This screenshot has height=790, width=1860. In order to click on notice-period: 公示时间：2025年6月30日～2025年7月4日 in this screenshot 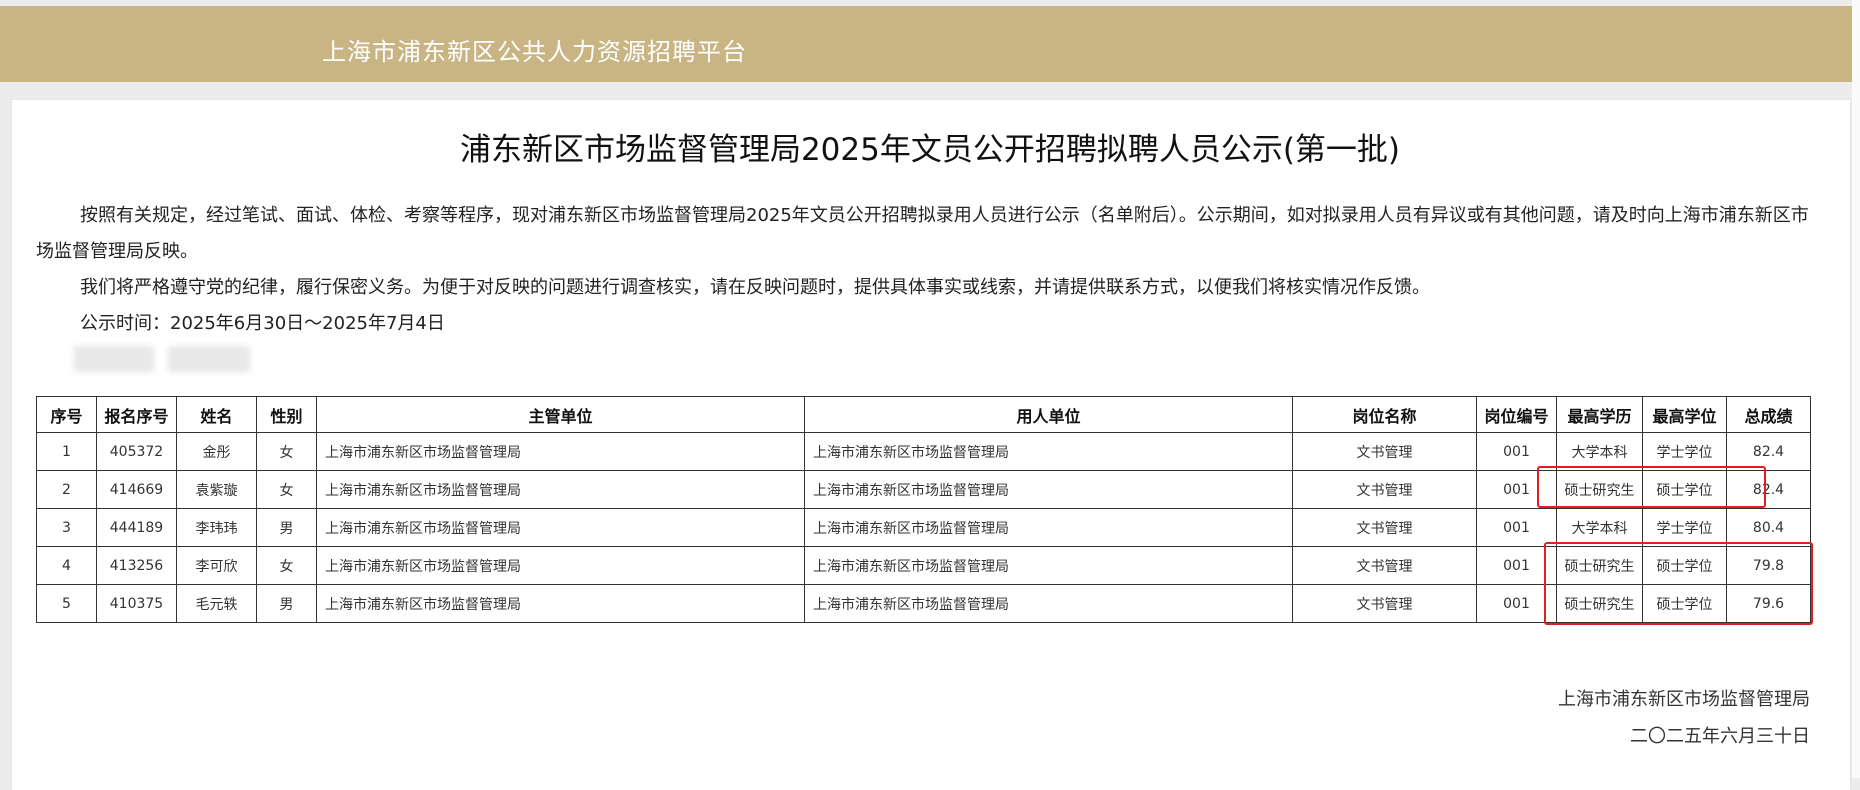, I will do `click(262, 323)`.